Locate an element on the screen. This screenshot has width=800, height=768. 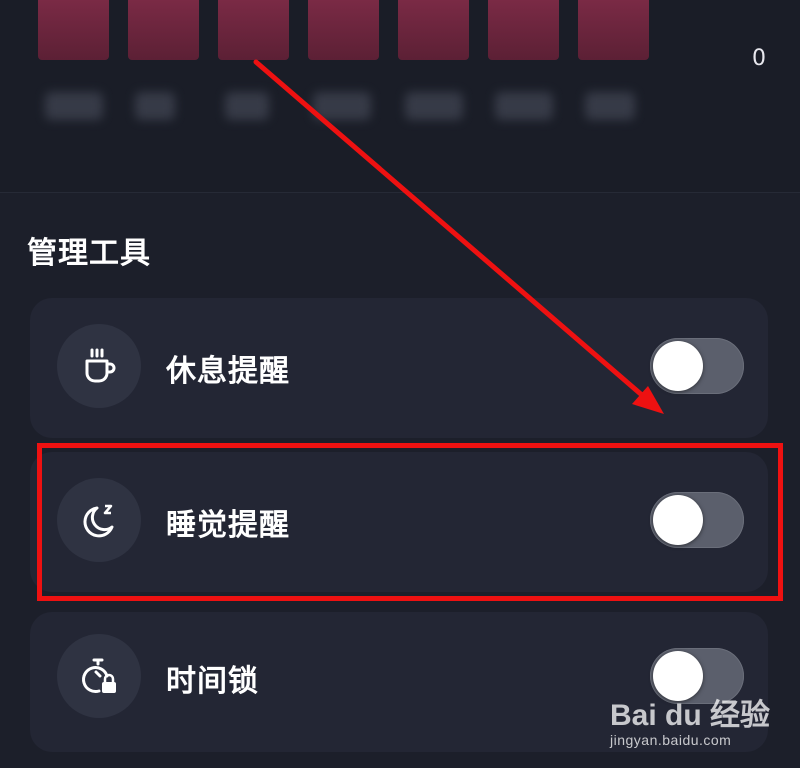
rest-reminder-toggle is located at coordinates (697, 366).